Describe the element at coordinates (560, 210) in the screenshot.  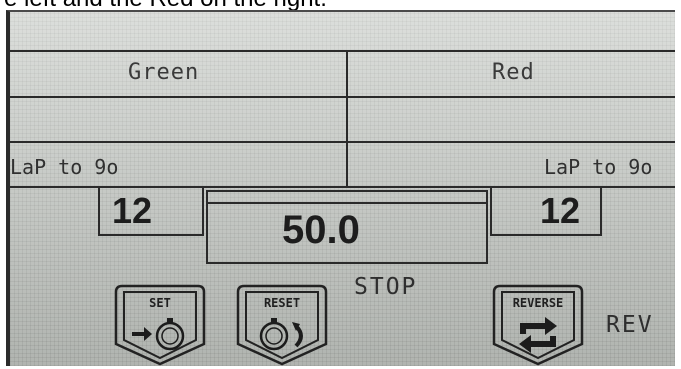
I see `lap-count-red: 12` at that location.